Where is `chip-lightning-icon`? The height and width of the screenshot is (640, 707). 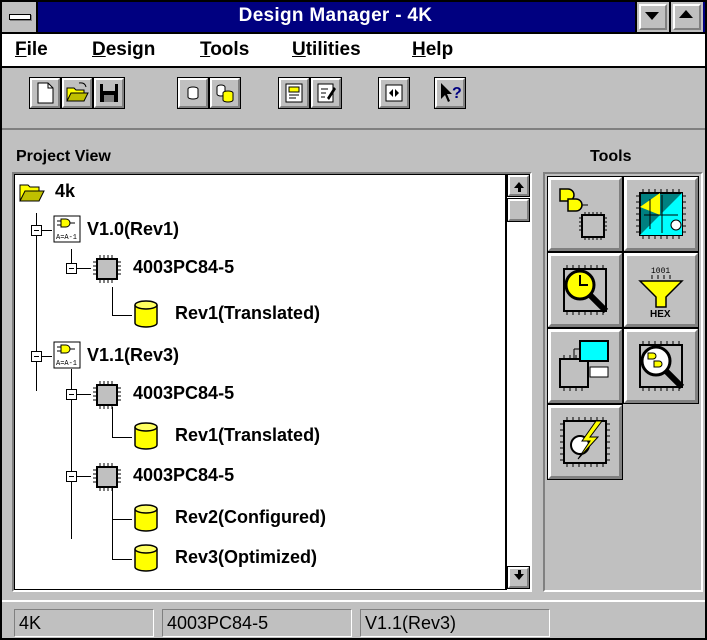 chip-lightning-icon is located at coordinates (585, 442).